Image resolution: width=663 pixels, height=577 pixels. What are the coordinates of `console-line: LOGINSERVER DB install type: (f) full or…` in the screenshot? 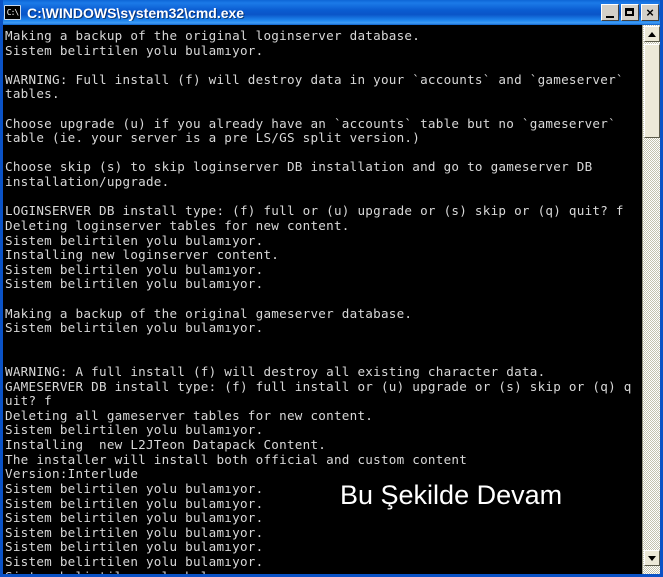 It's located at (314, 211).